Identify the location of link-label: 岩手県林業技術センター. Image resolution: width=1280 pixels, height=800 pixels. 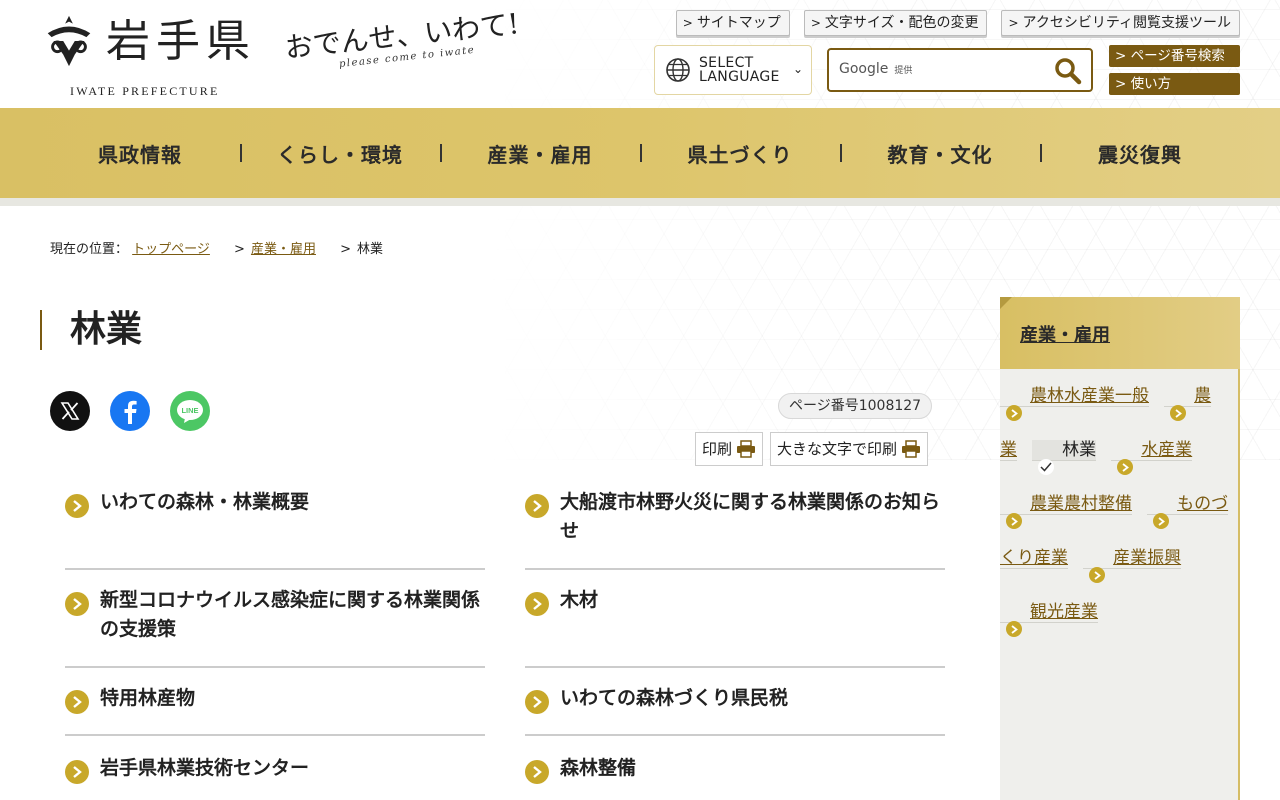
(205, 768).